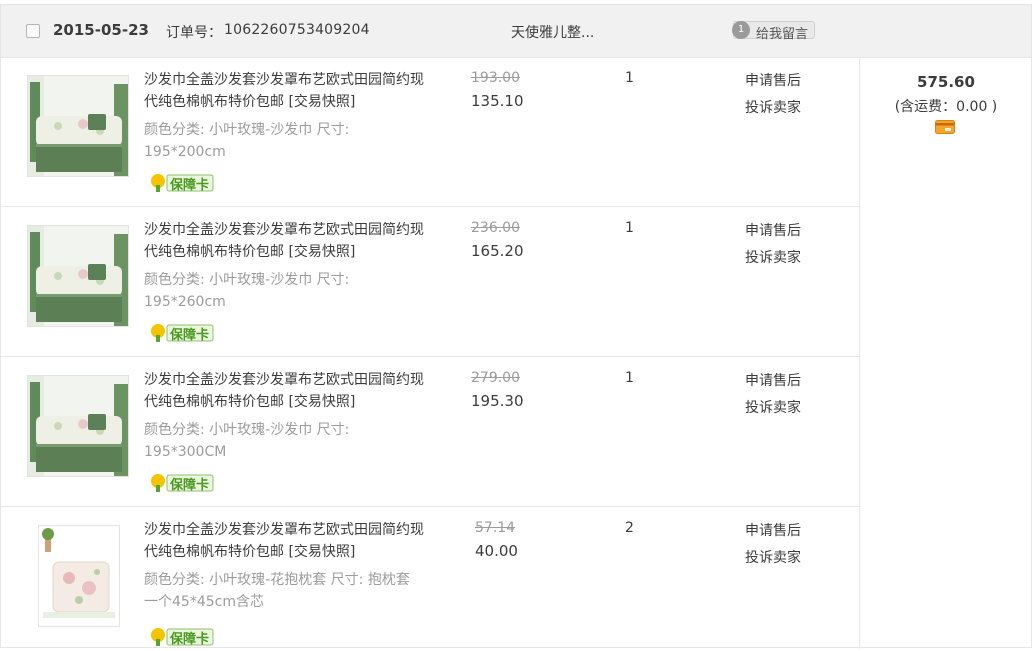  I want to click on leave-message-button: 1 给我留言, so click(773, 31).